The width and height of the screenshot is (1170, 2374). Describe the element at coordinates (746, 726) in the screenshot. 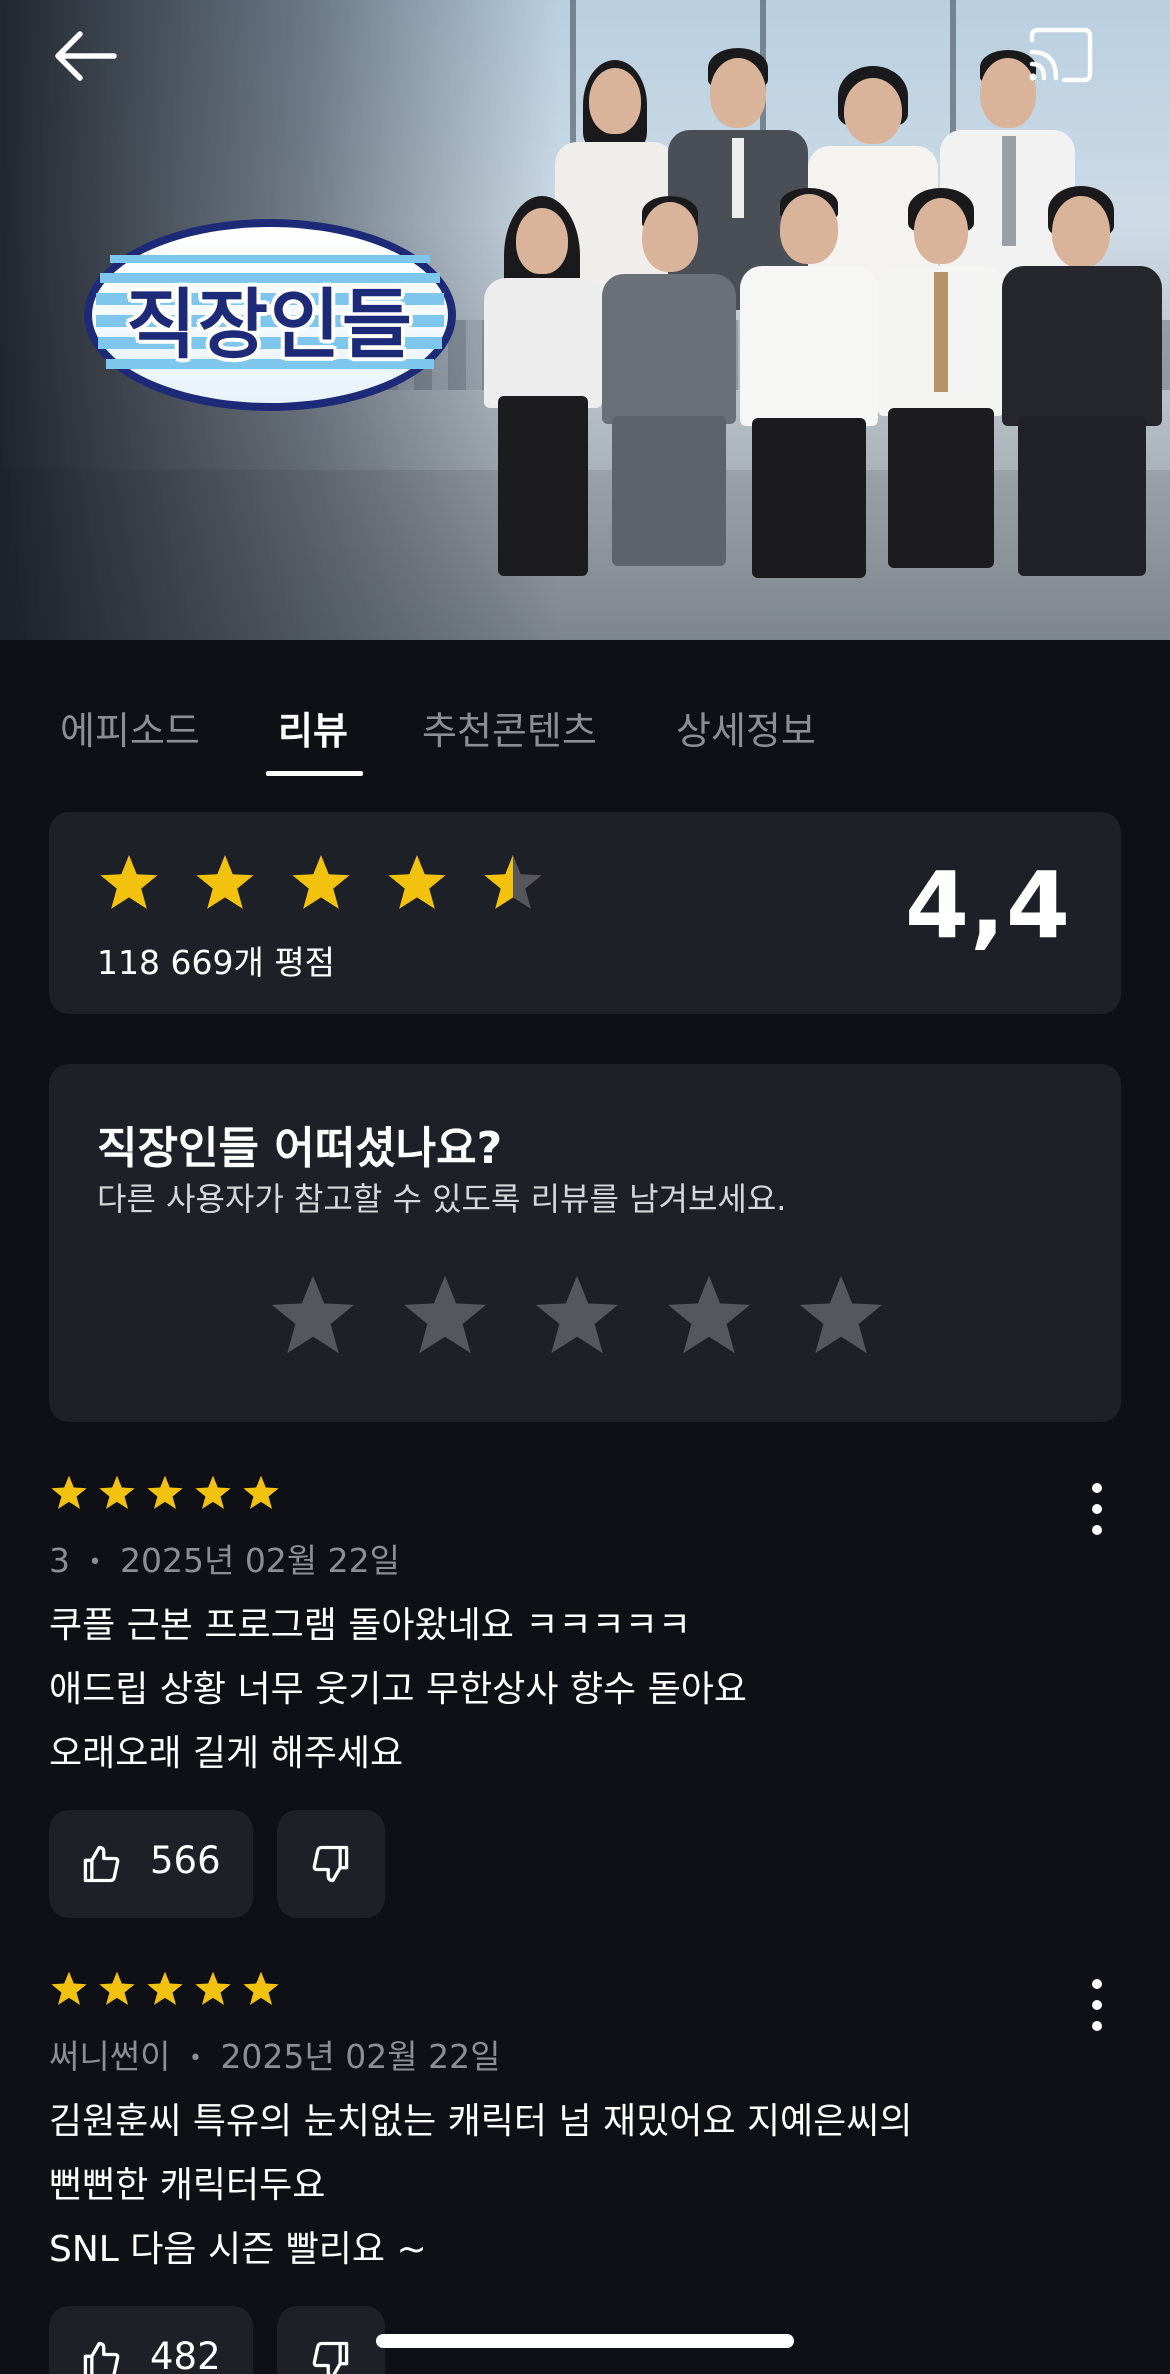

I see `tab-details: 상세정보` at that location.